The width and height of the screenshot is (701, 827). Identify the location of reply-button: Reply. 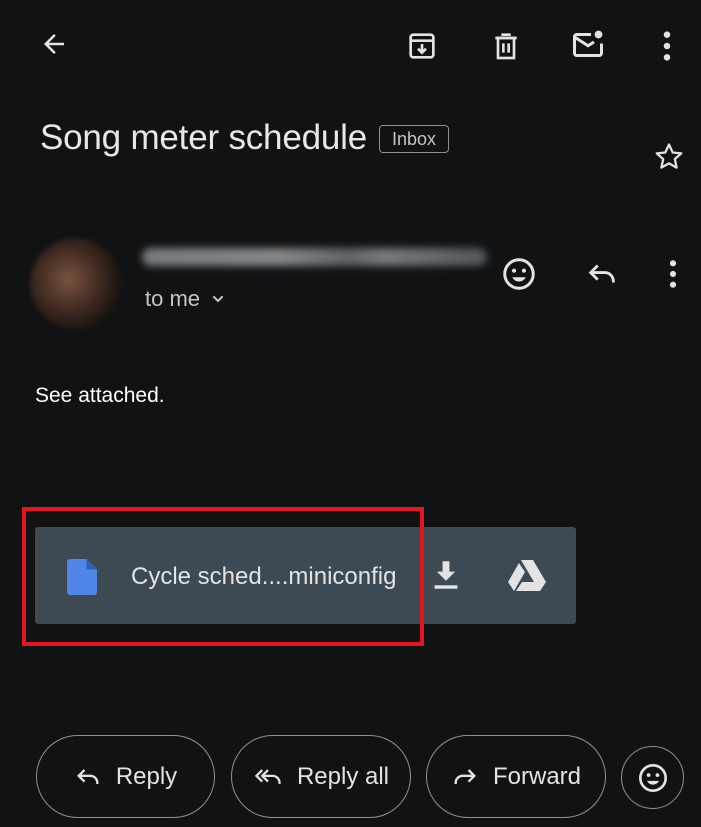
(125, 776).